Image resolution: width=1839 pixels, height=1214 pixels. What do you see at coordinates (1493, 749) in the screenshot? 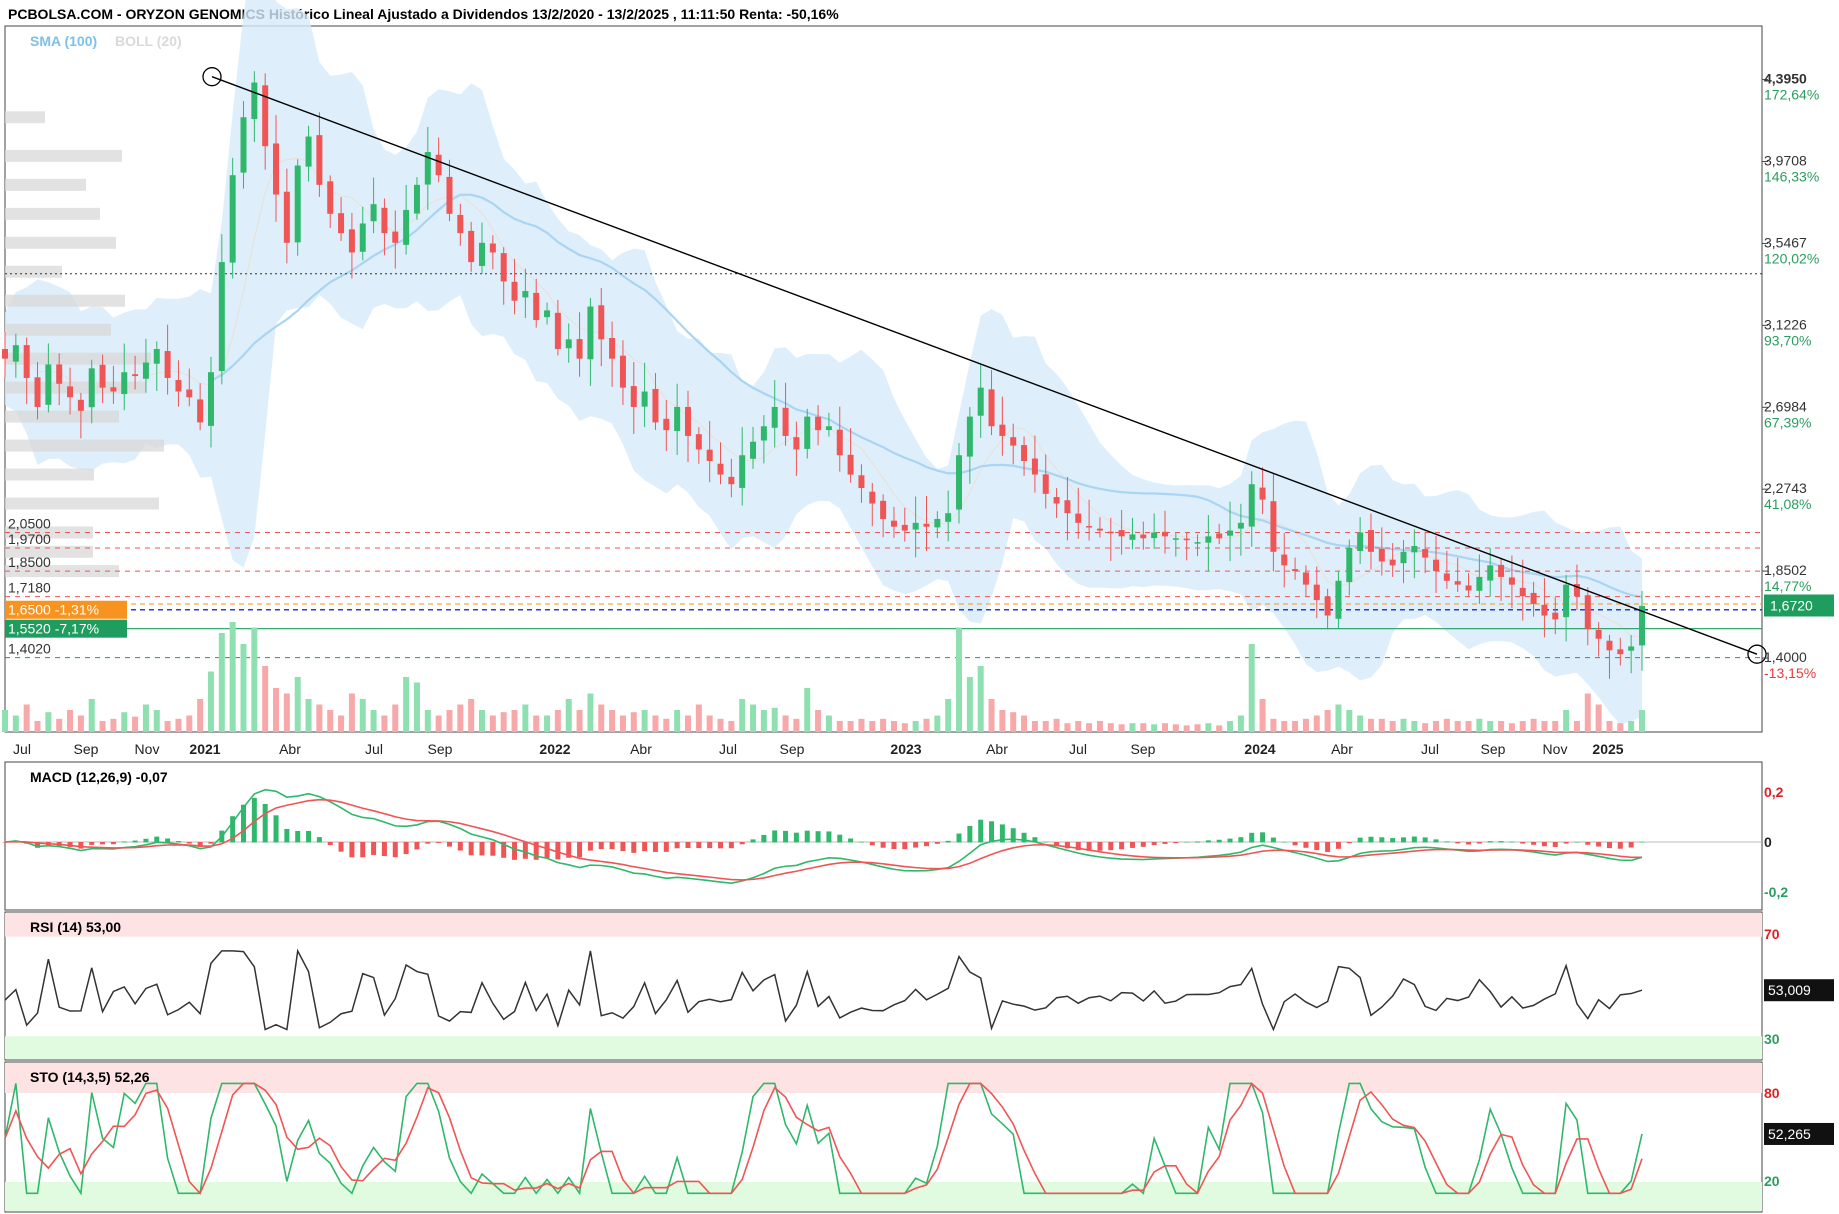
I see `x-tick-label: Sep` at bounding box center [1493, 749].